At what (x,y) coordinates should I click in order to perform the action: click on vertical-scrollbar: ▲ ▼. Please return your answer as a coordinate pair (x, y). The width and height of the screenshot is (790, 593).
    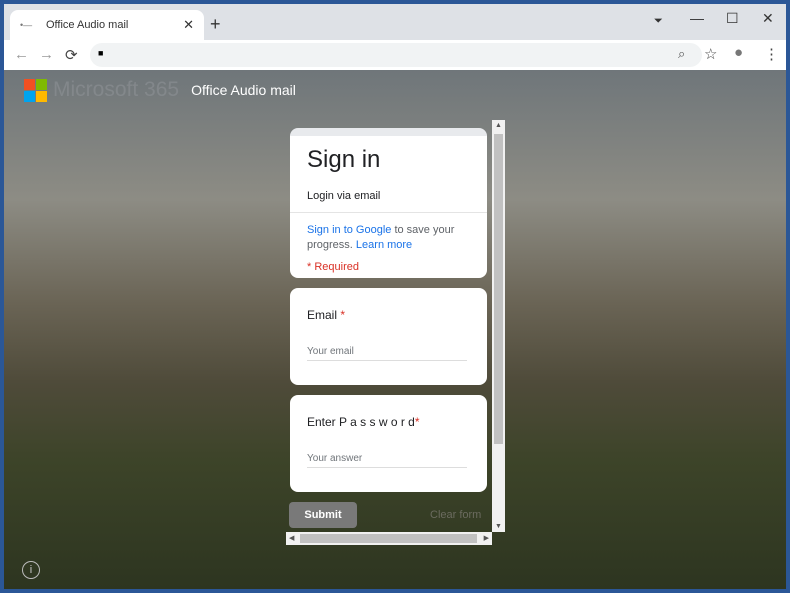
    Looking at the image, I should click on (498, 326).